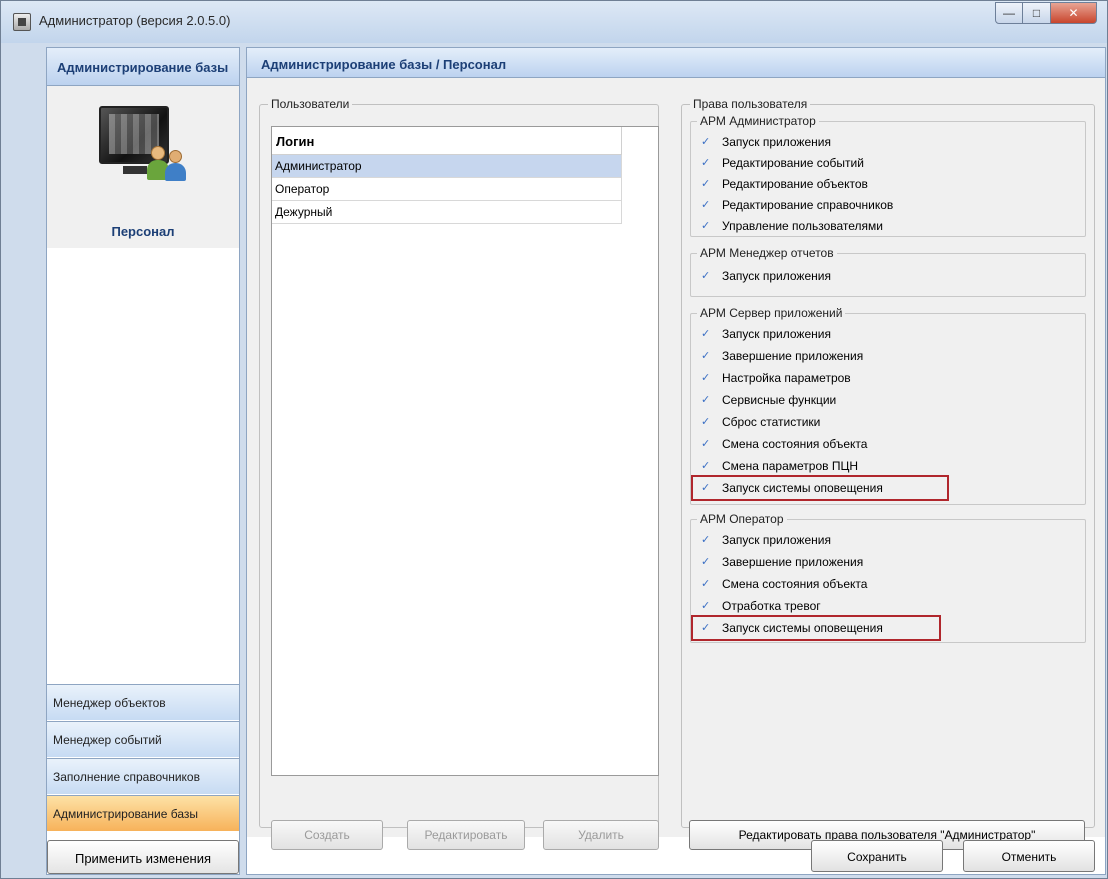 This screenshot has height=879, width=1108. I want to click on checkbox-label: Сброс статистики, so click(771, 422).